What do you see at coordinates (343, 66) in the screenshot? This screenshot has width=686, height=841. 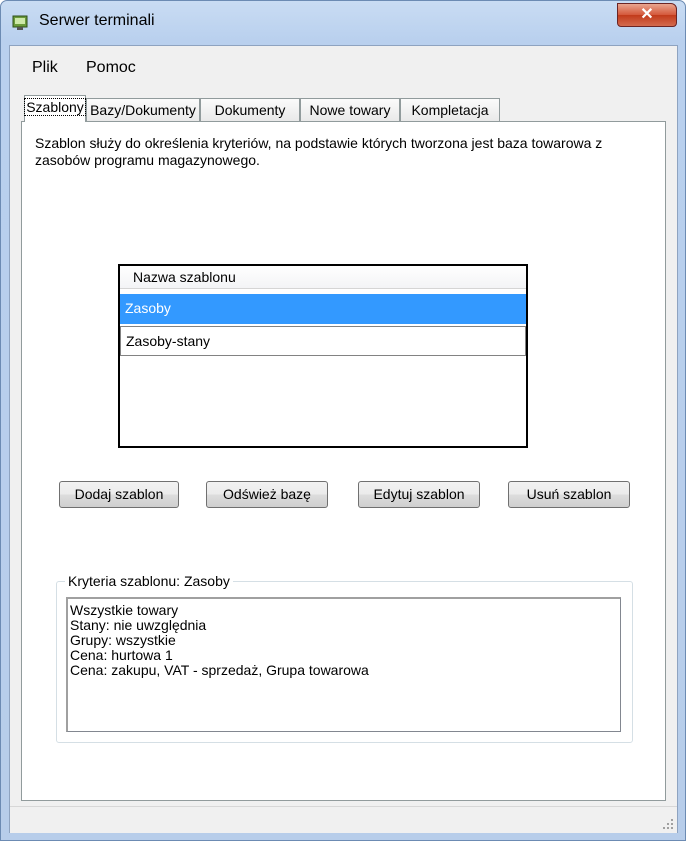 I see `menu-bar: Plik Pomoc` at bounding box center [343, 66].